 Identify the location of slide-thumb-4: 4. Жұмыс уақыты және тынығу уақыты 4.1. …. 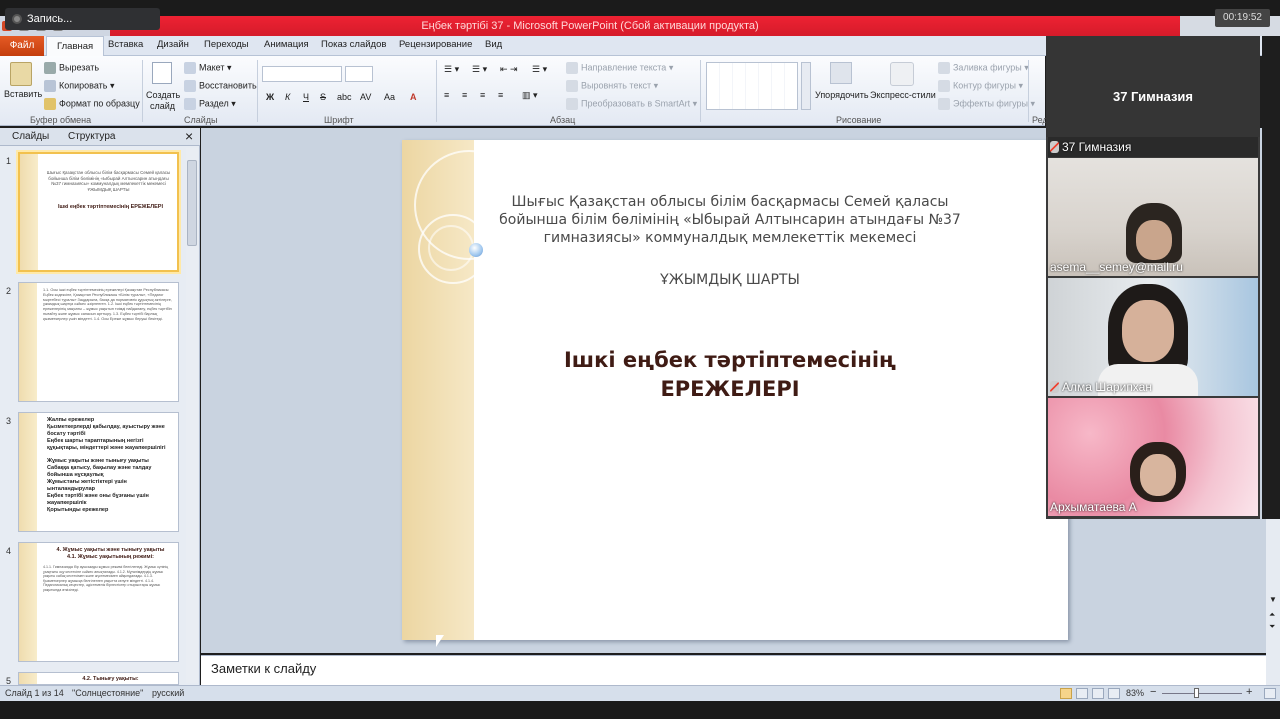
(98, 602).